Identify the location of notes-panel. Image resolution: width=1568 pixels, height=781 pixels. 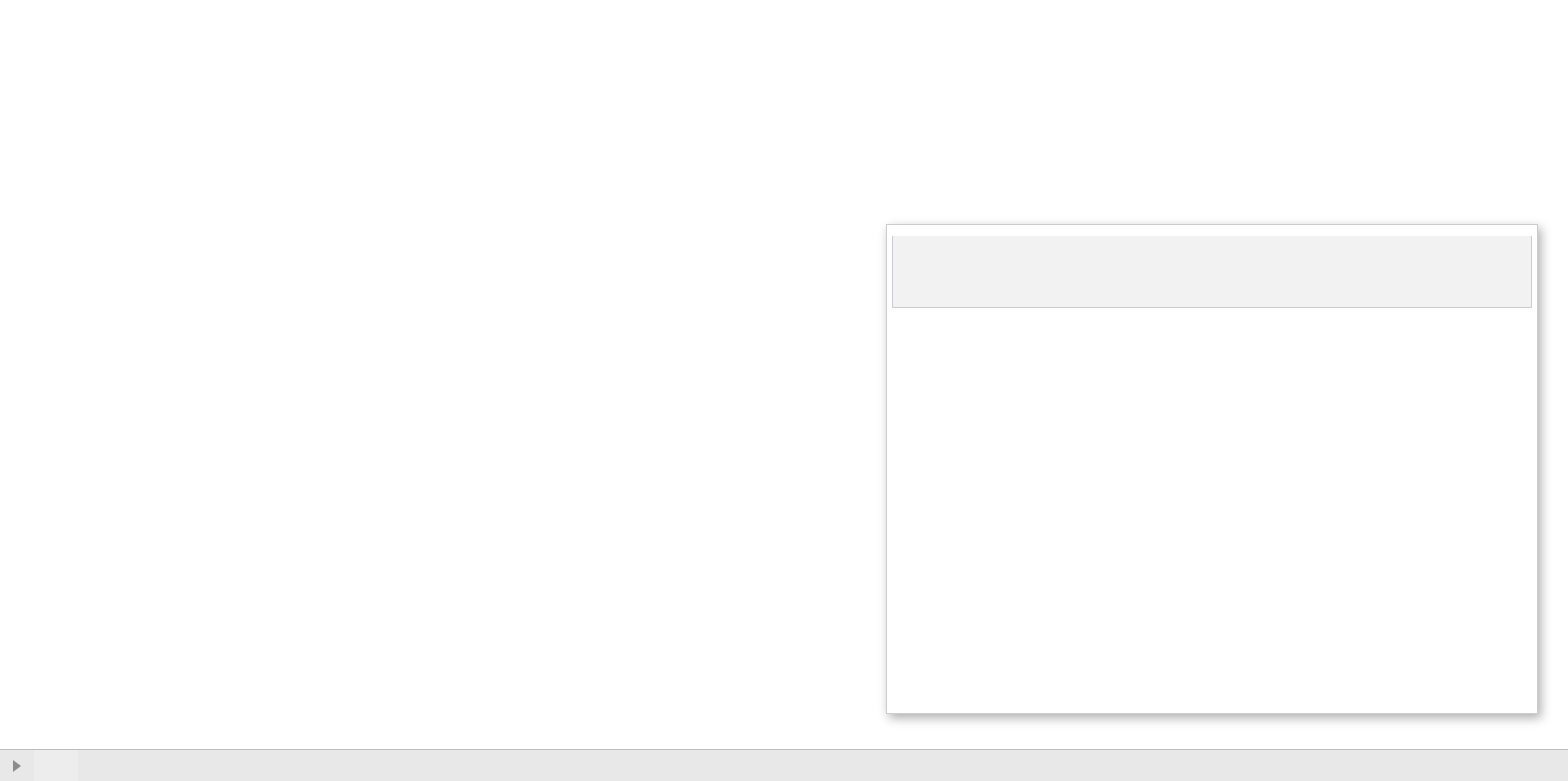
(661, 70).